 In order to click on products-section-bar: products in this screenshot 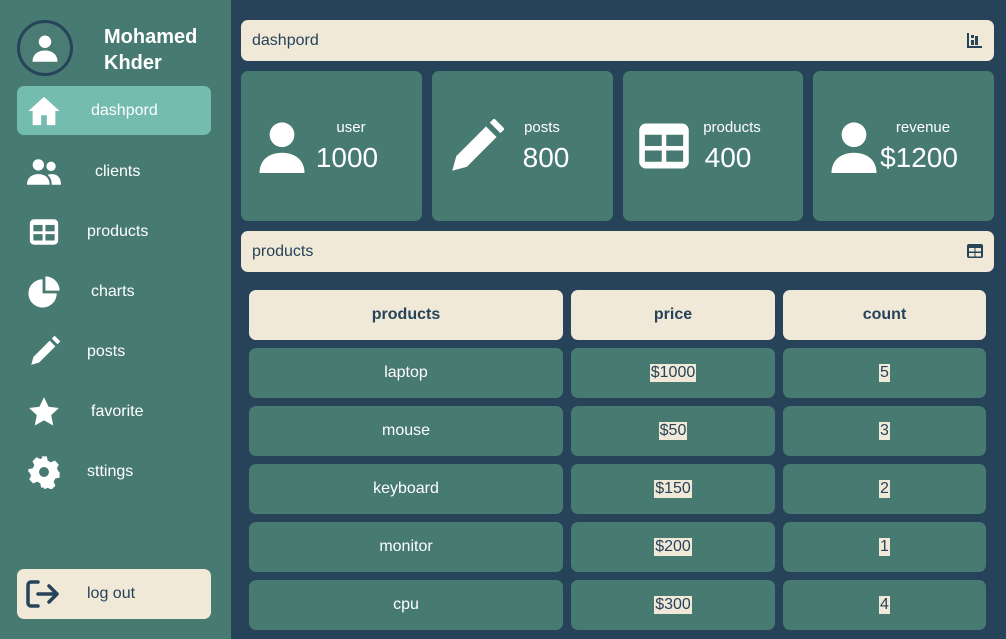, I will do `click(617, 251)`.